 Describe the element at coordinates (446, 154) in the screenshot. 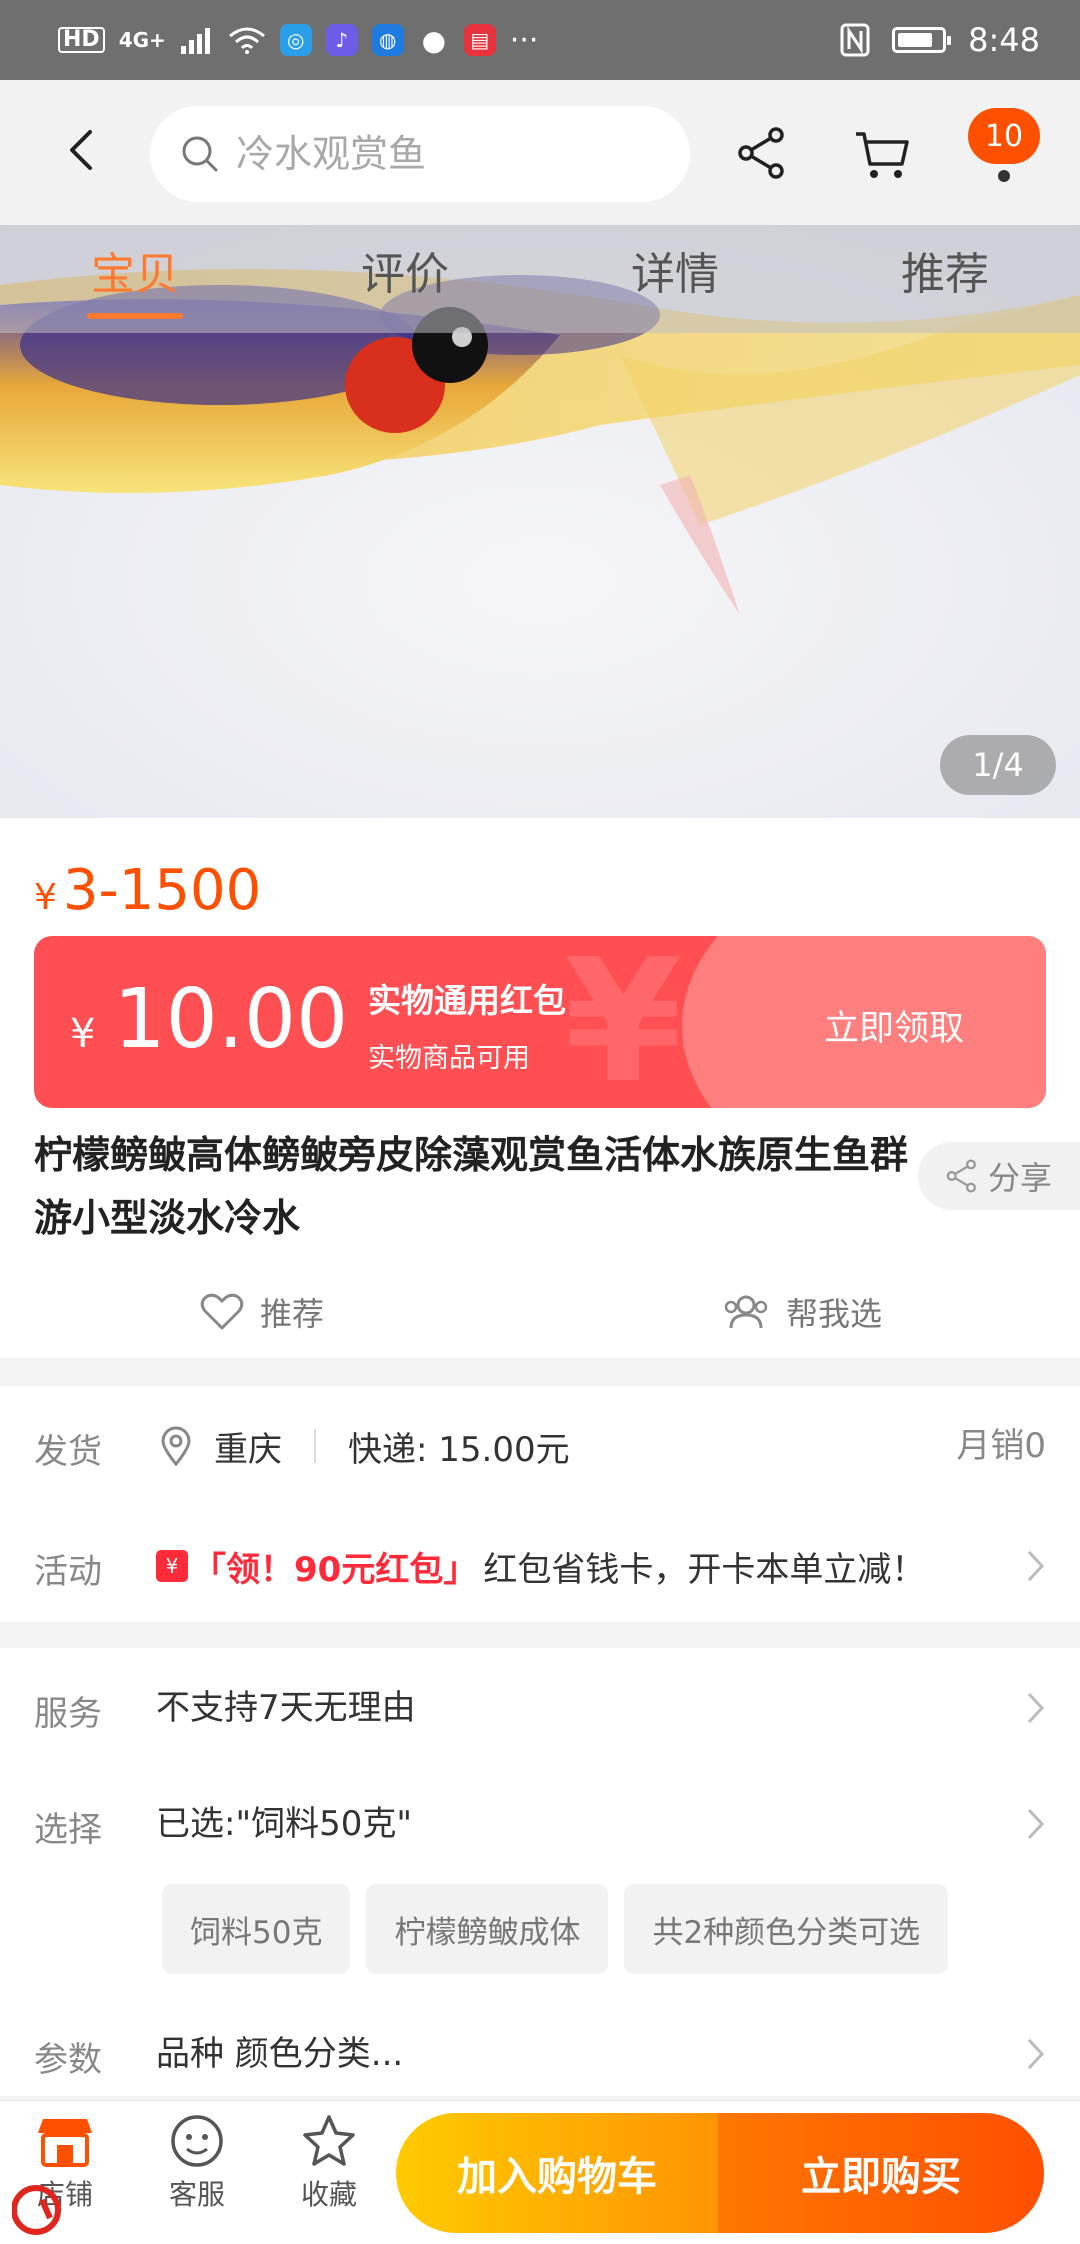

I see `search-input` at that location.